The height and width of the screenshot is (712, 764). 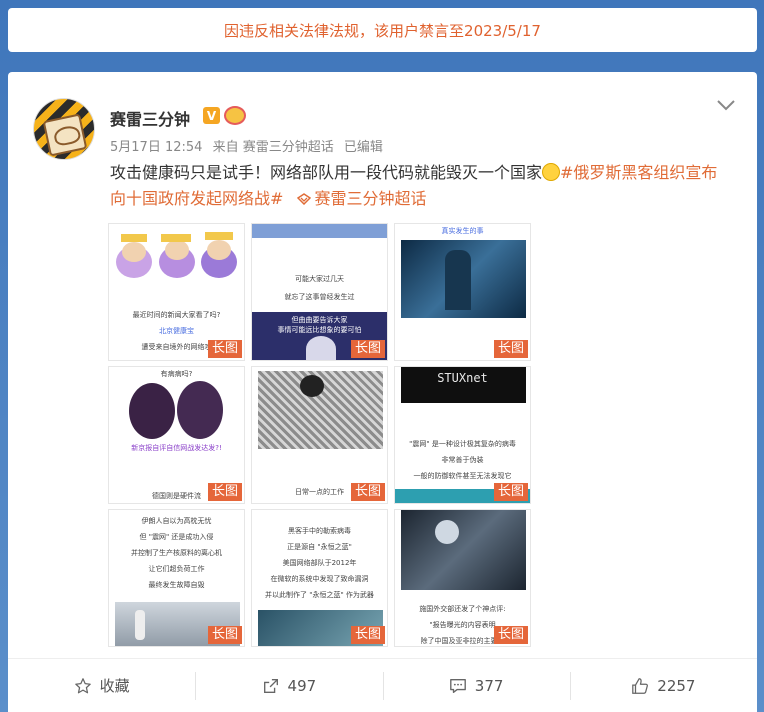 What do you see at coordinates (176, 569) in the screenshot?
I see `image-caption: 让它们超负荷工作` at bounding box center [176, 569].